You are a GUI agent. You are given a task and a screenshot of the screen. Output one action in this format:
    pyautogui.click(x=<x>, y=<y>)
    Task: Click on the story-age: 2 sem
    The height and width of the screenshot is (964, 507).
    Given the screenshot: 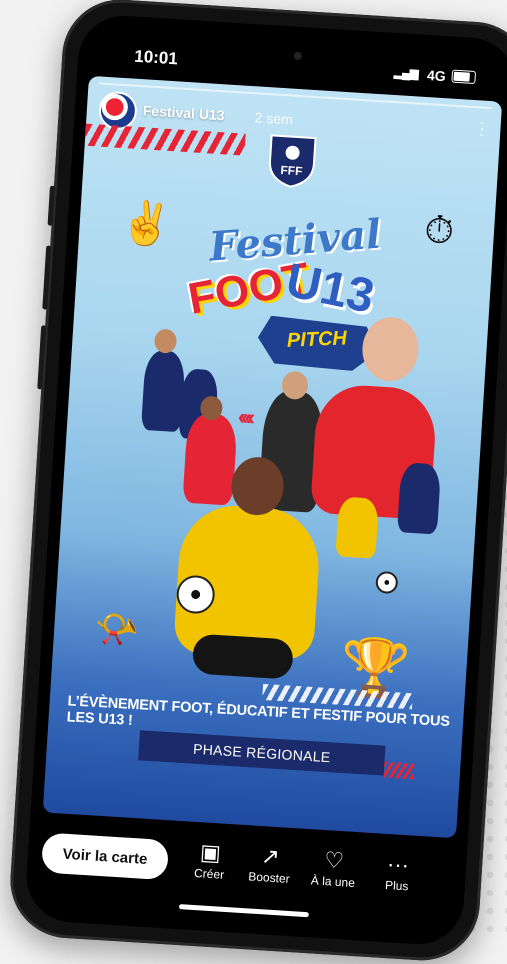 What is the action you would take?
    pyautogui.click(x=274, y=118)
    